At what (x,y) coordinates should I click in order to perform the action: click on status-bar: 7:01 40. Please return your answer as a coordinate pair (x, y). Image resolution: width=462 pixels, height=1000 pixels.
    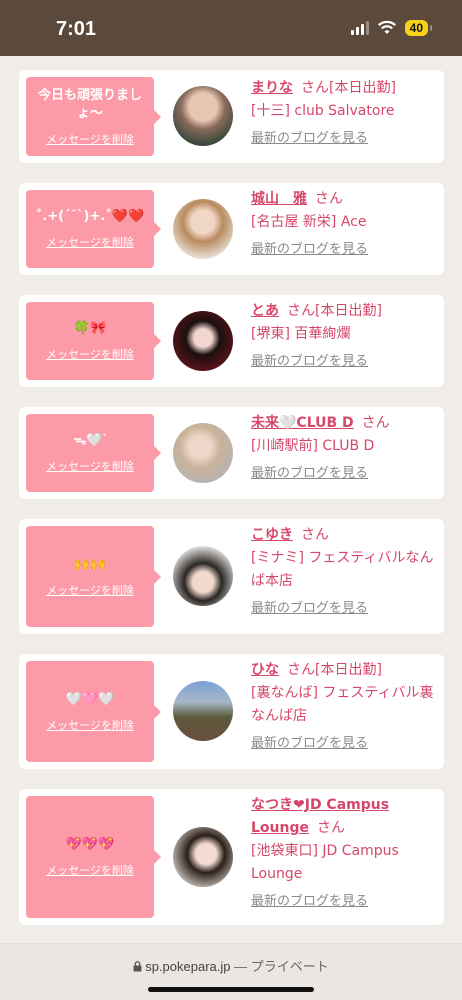
    Looking at the image, I should click on (231, 28).